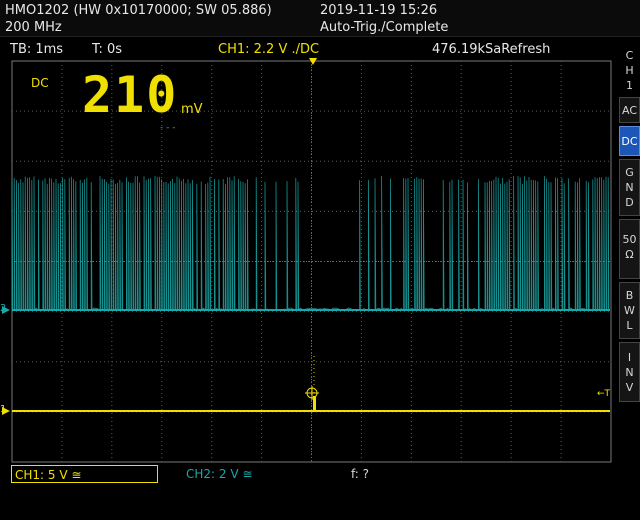  Describe the element at coordinates (84, 474) in the screenshot. I see `ch1-status: CH1: 5 V ≅` at that location.